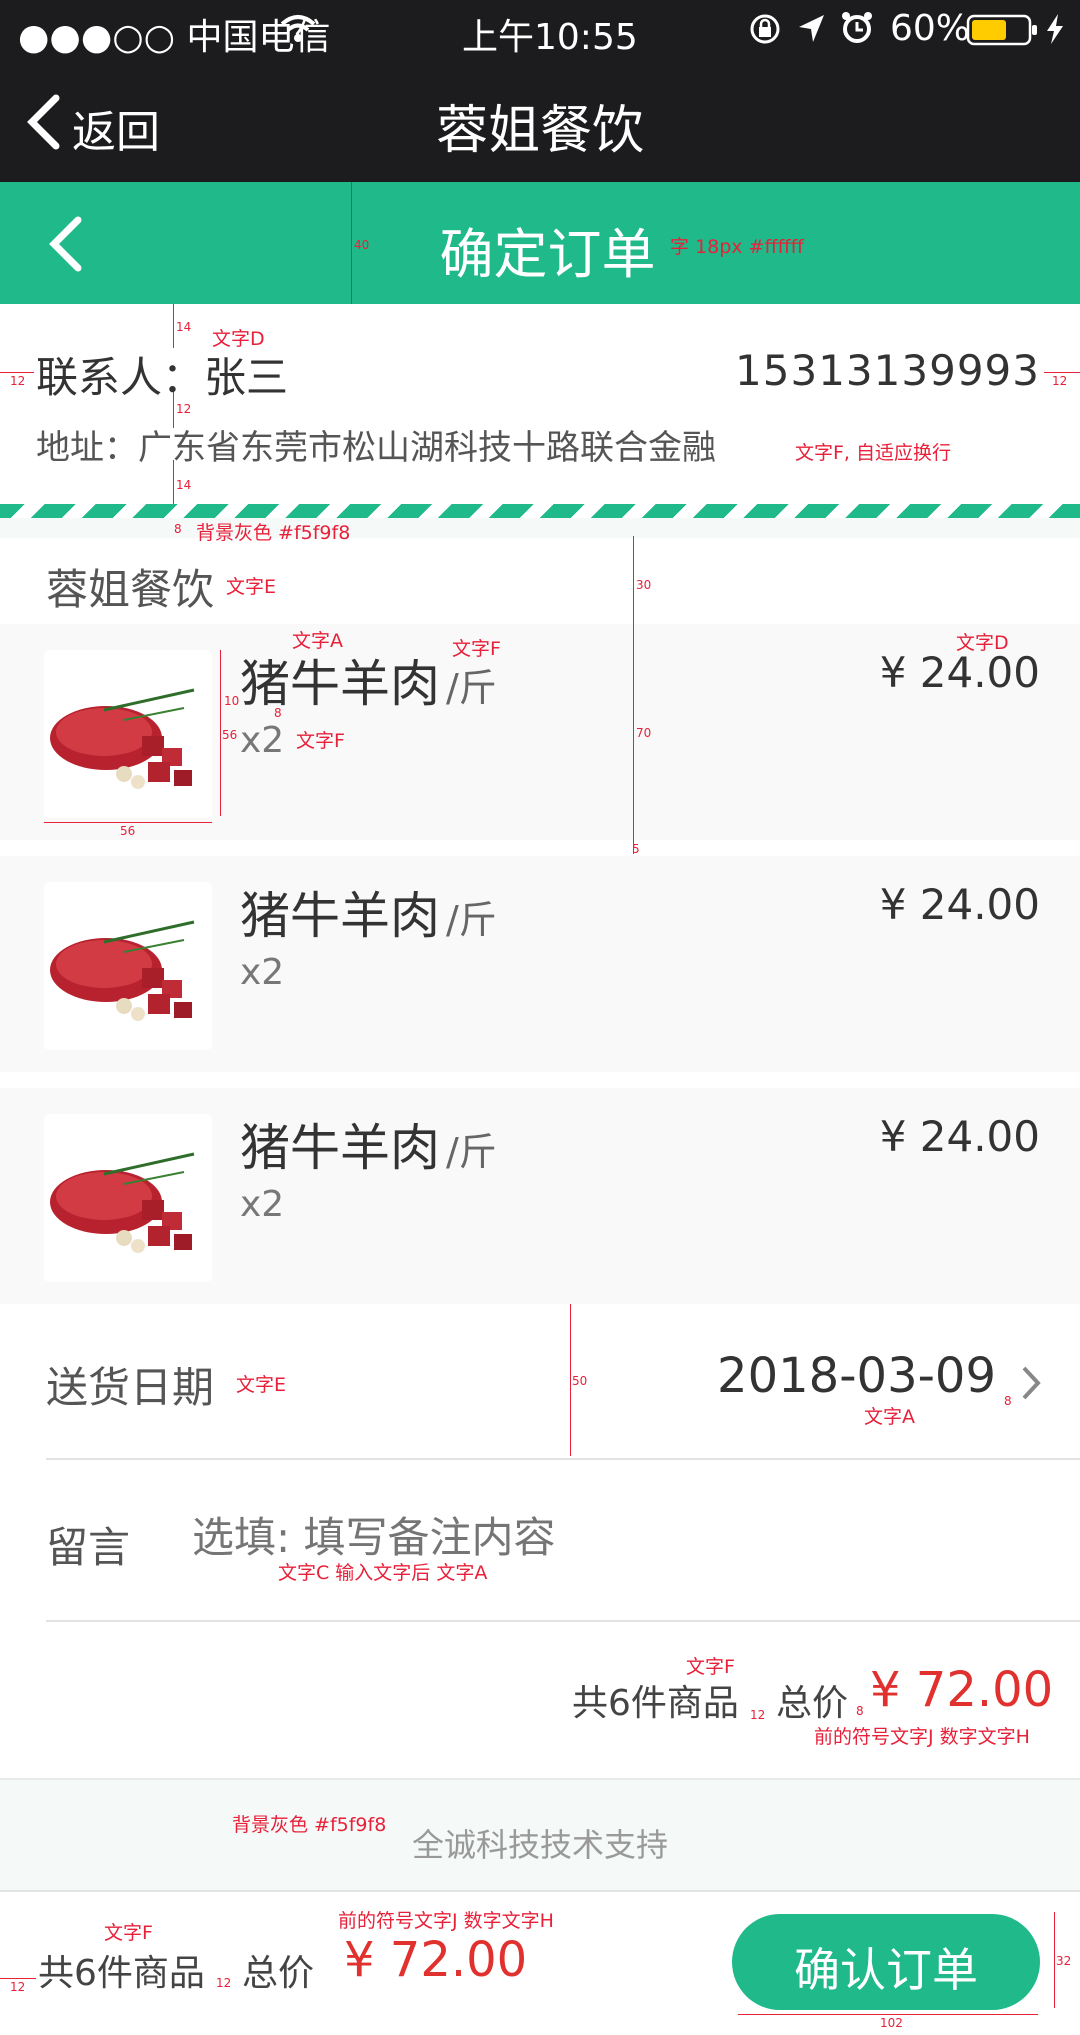  I want to click on summary-total: ¥ 72.00, so click(962, 1690).